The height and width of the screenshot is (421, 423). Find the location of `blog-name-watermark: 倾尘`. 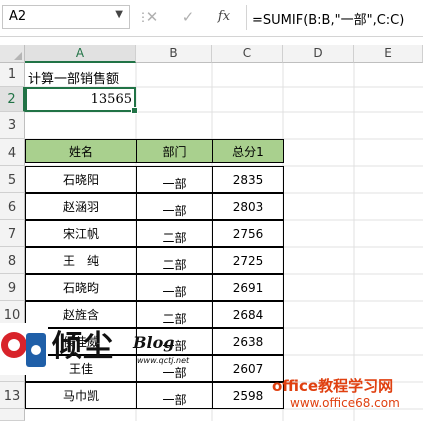

blog-name-watermark: 倾尘 is located at coordinates (83, 346).